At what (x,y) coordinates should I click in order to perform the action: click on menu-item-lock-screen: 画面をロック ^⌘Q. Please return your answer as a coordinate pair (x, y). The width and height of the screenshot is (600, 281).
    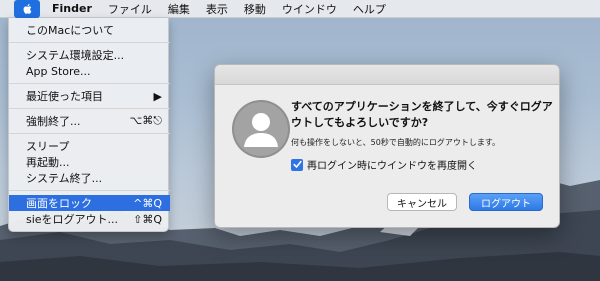
    Looking at the image, I should click on (89, 203).